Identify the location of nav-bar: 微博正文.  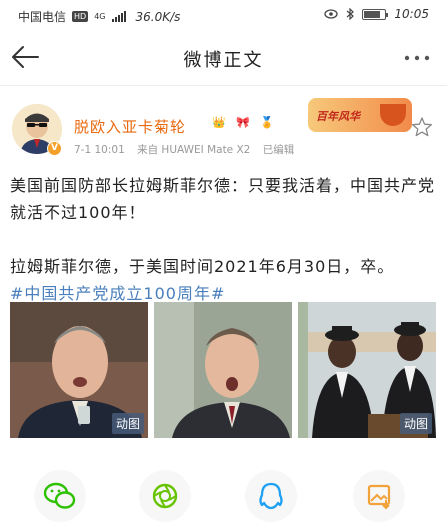
(223, 58).